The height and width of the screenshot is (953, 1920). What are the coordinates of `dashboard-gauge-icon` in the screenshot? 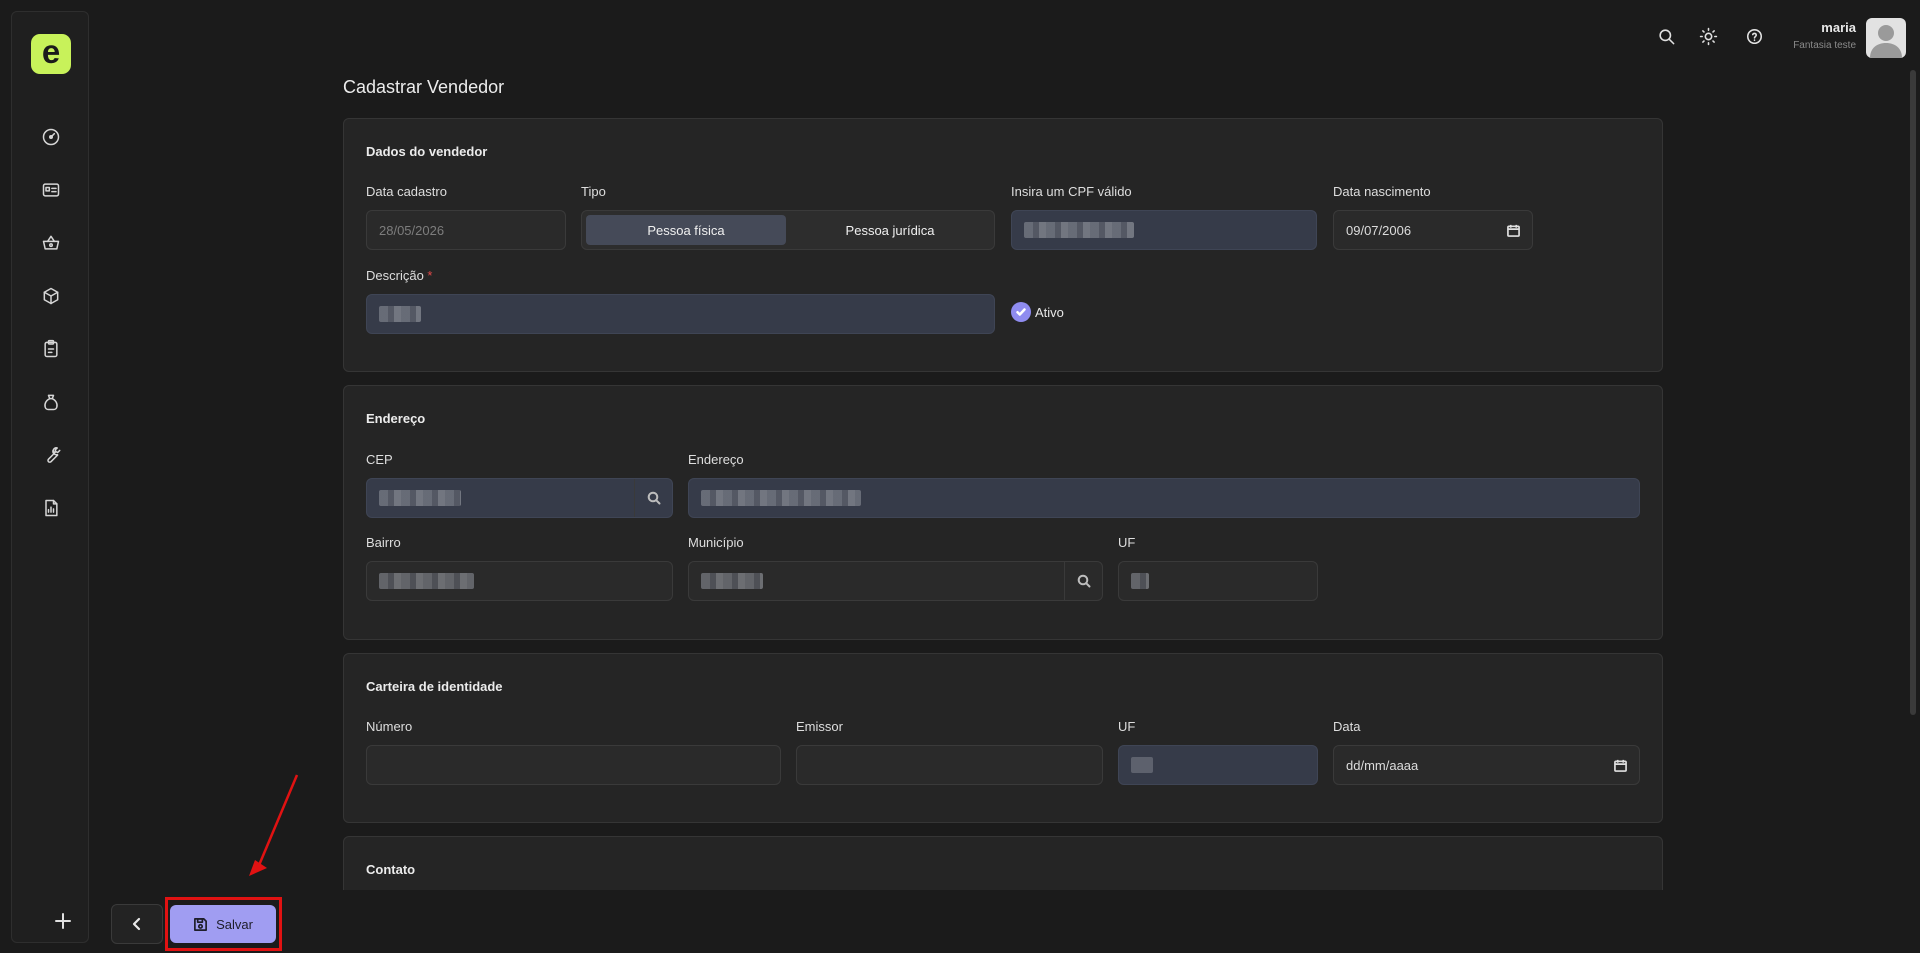 It's located at (51, 137).